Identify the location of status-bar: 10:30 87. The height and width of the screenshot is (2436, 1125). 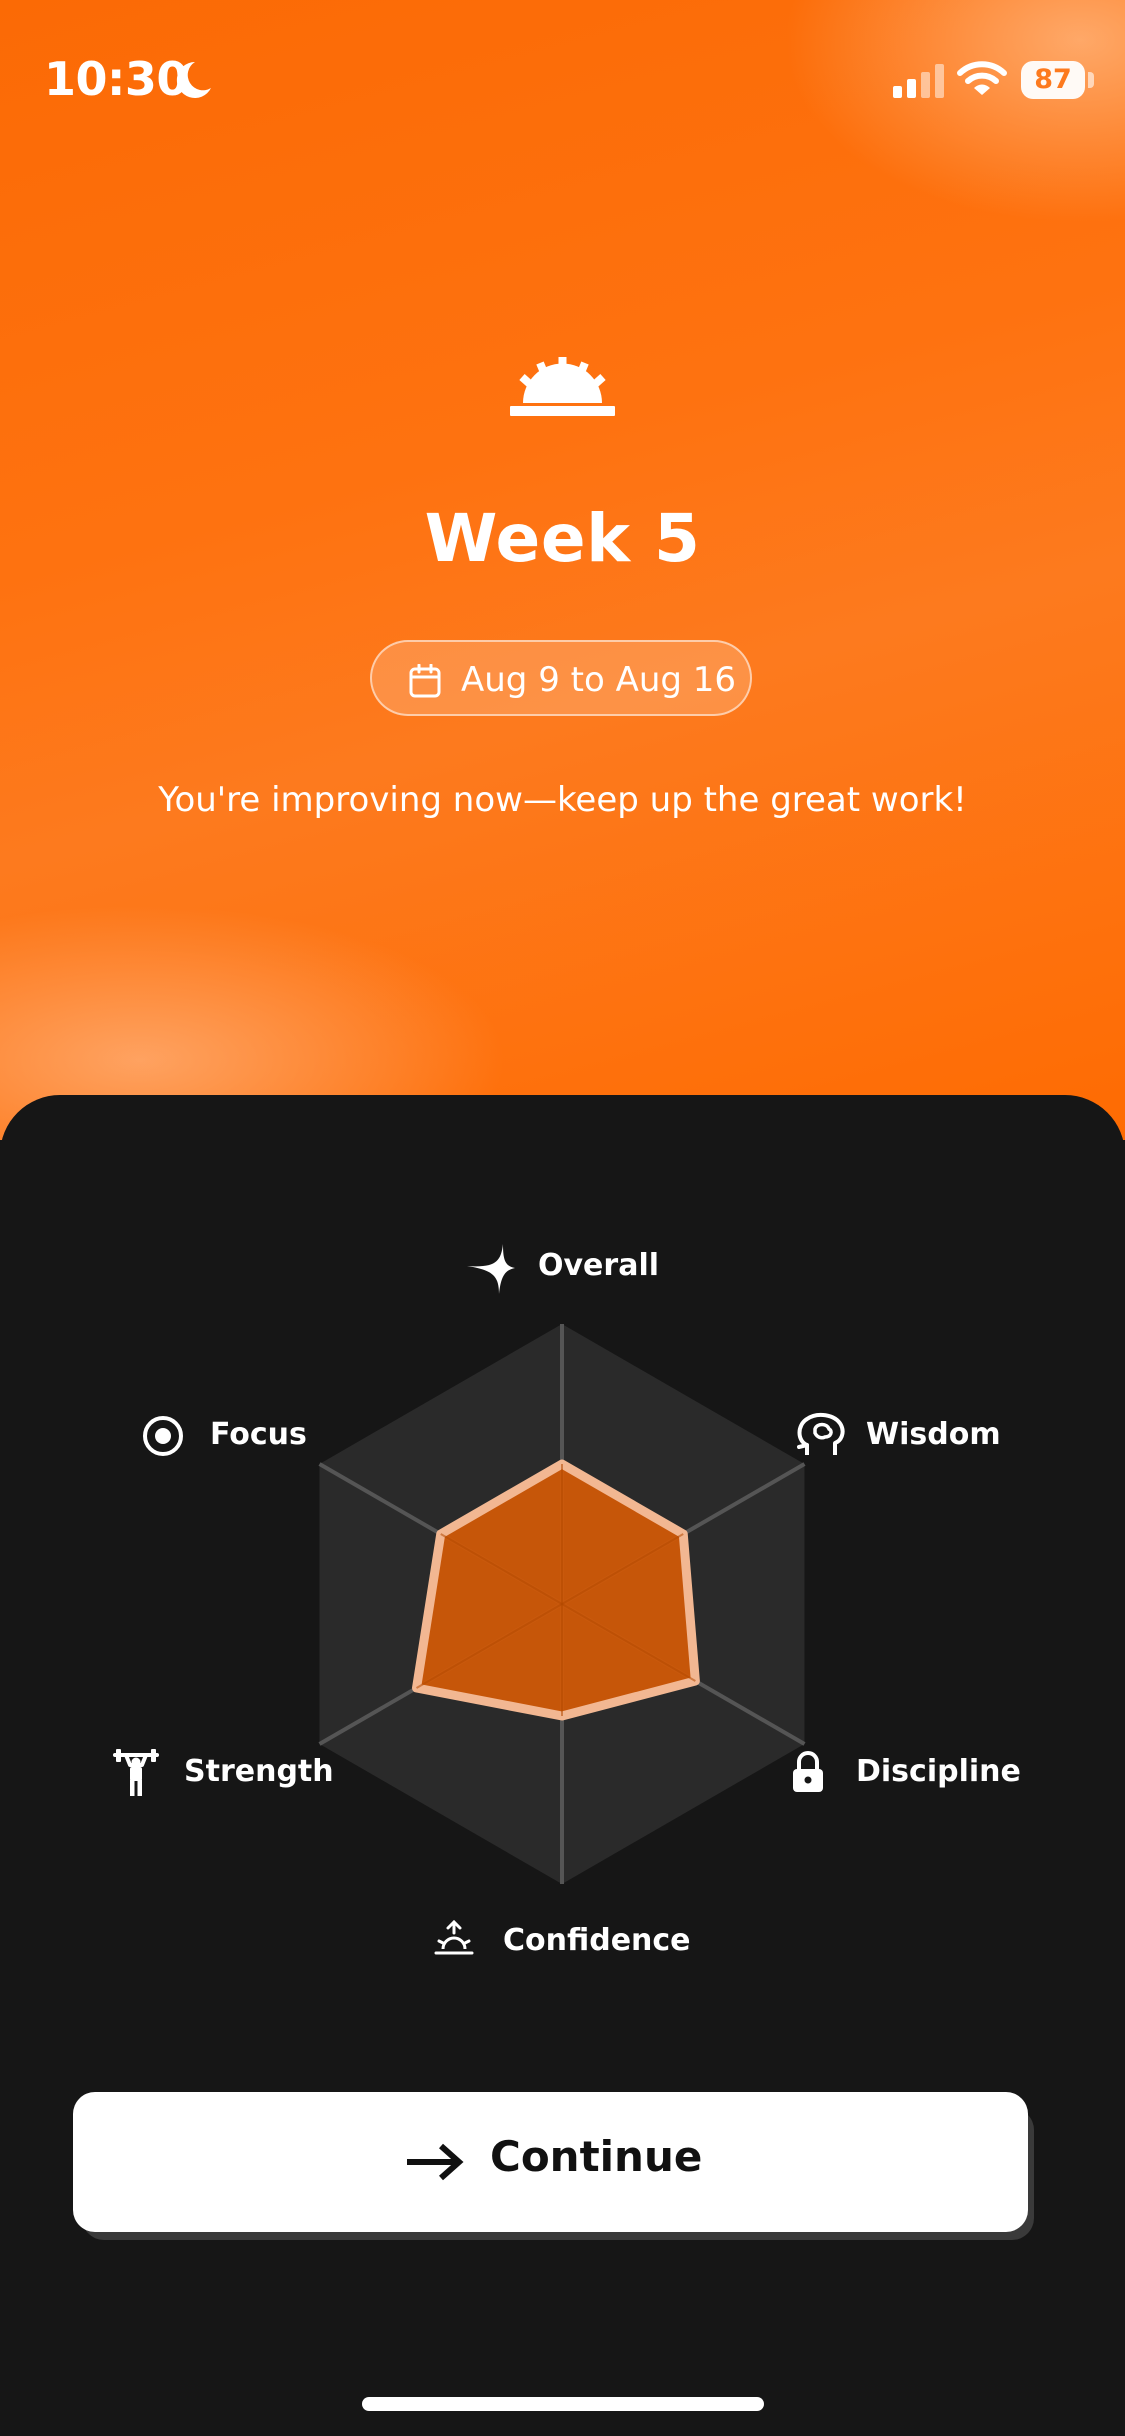
(562, 80).